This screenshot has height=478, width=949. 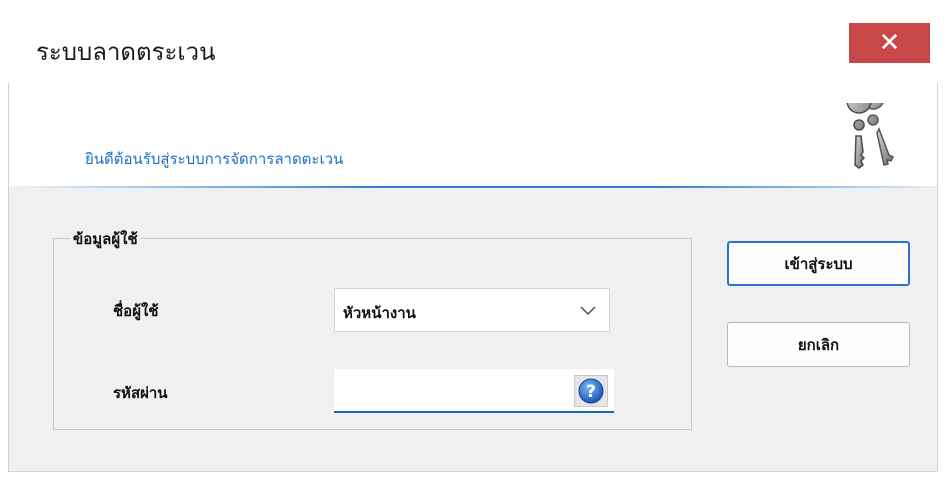 What do you see at coordinates (379, 313) in the screenshot?
I see `username-value: หัวหน้างาน` at bounding box center [379, 313].